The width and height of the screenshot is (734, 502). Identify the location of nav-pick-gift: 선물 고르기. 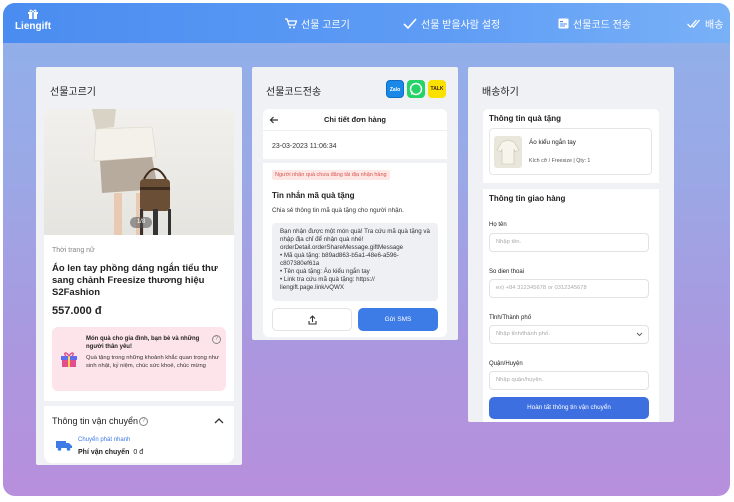
(317, 23).